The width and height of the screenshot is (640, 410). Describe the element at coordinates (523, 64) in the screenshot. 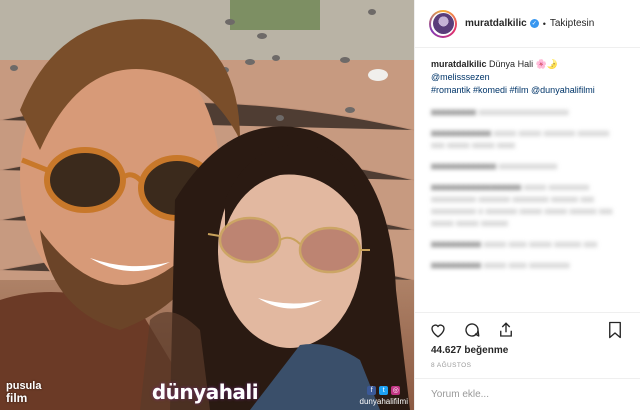

I see `caption-text: Dünya Hali 🌸🌛` at that location.